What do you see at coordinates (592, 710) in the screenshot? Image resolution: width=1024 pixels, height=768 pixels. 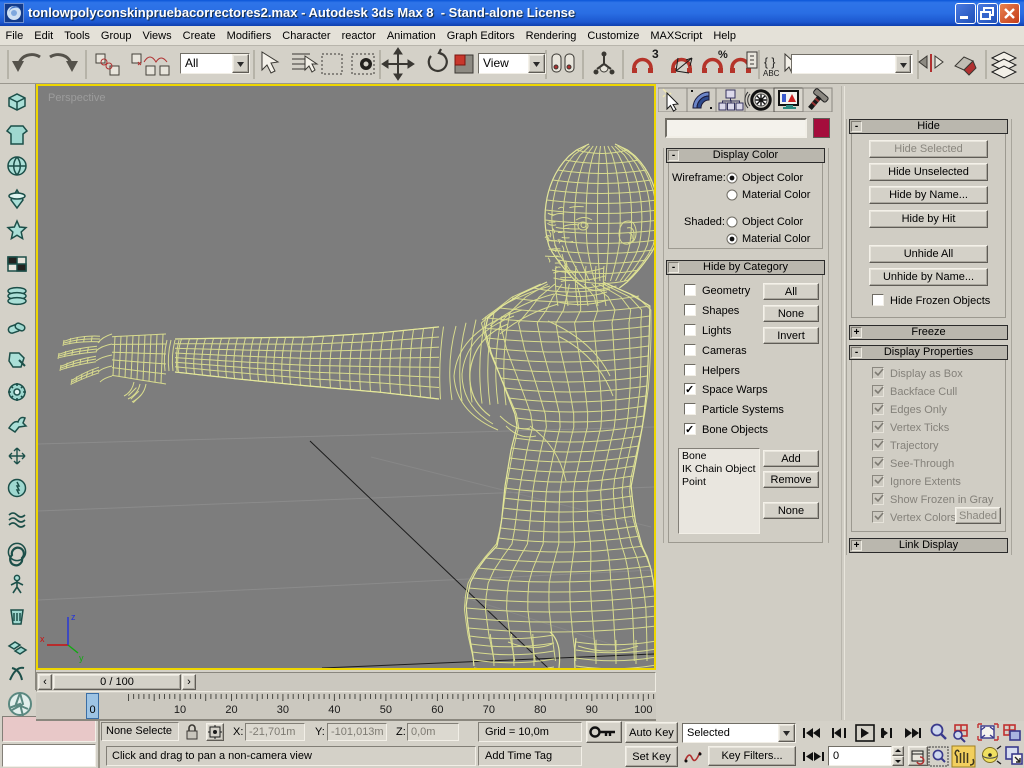 I see `svg-text: 90` at bounding box center [592, 710].